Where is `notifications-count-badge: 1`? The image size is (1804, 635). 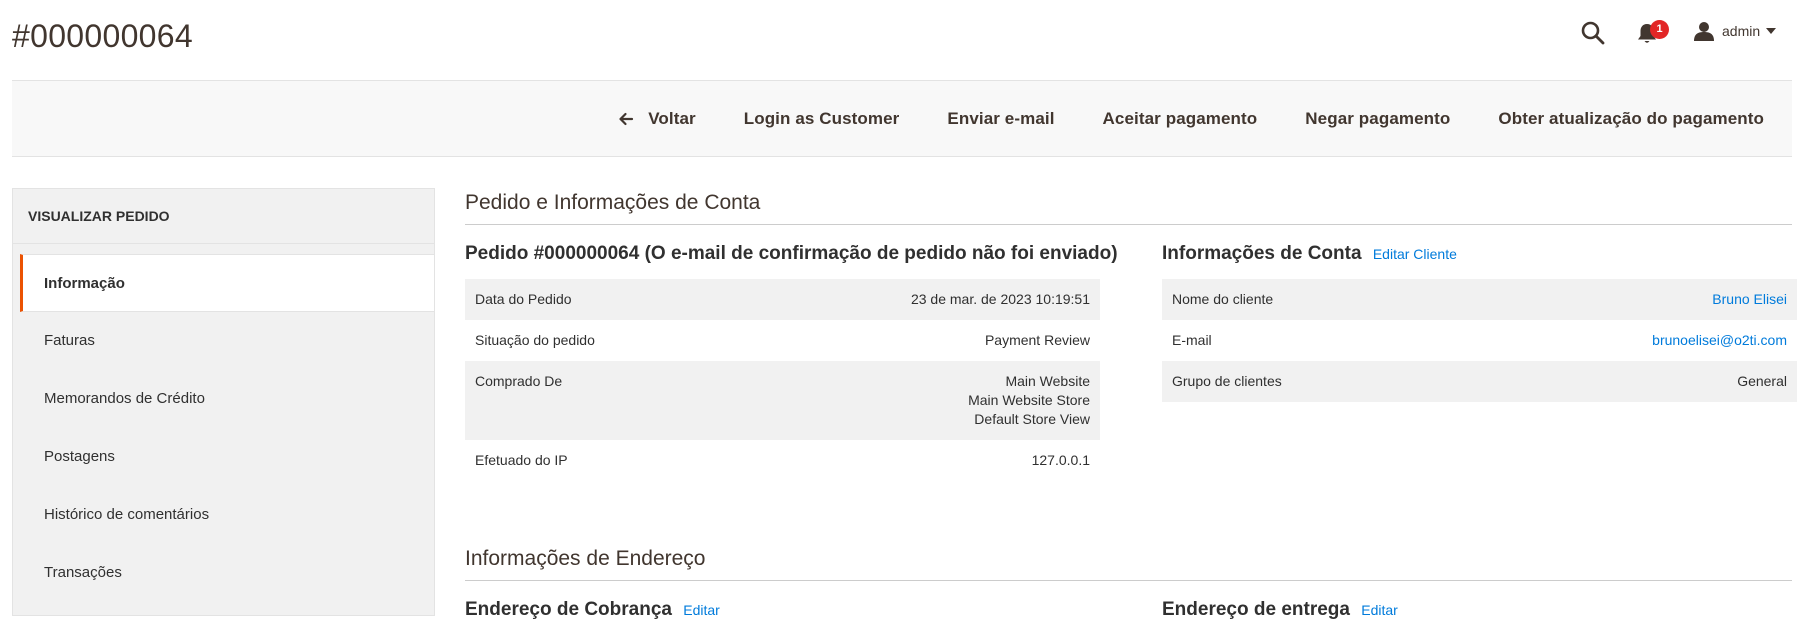
notifications-count-badge: 1 is located at coordinates (1659, 29).